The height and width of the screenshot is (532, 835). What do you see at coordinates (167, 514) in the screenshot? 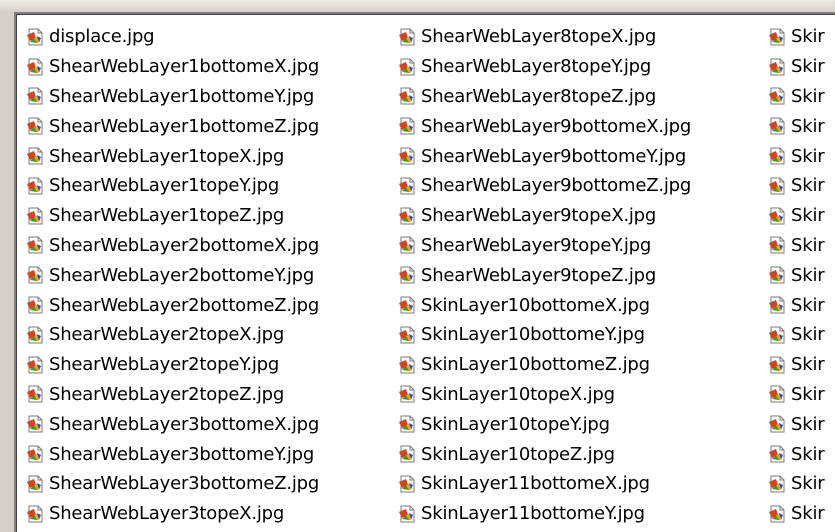
I see `file-name-label: ShearWebLayer3topeX.jpg` at bounding box center [167, 514].